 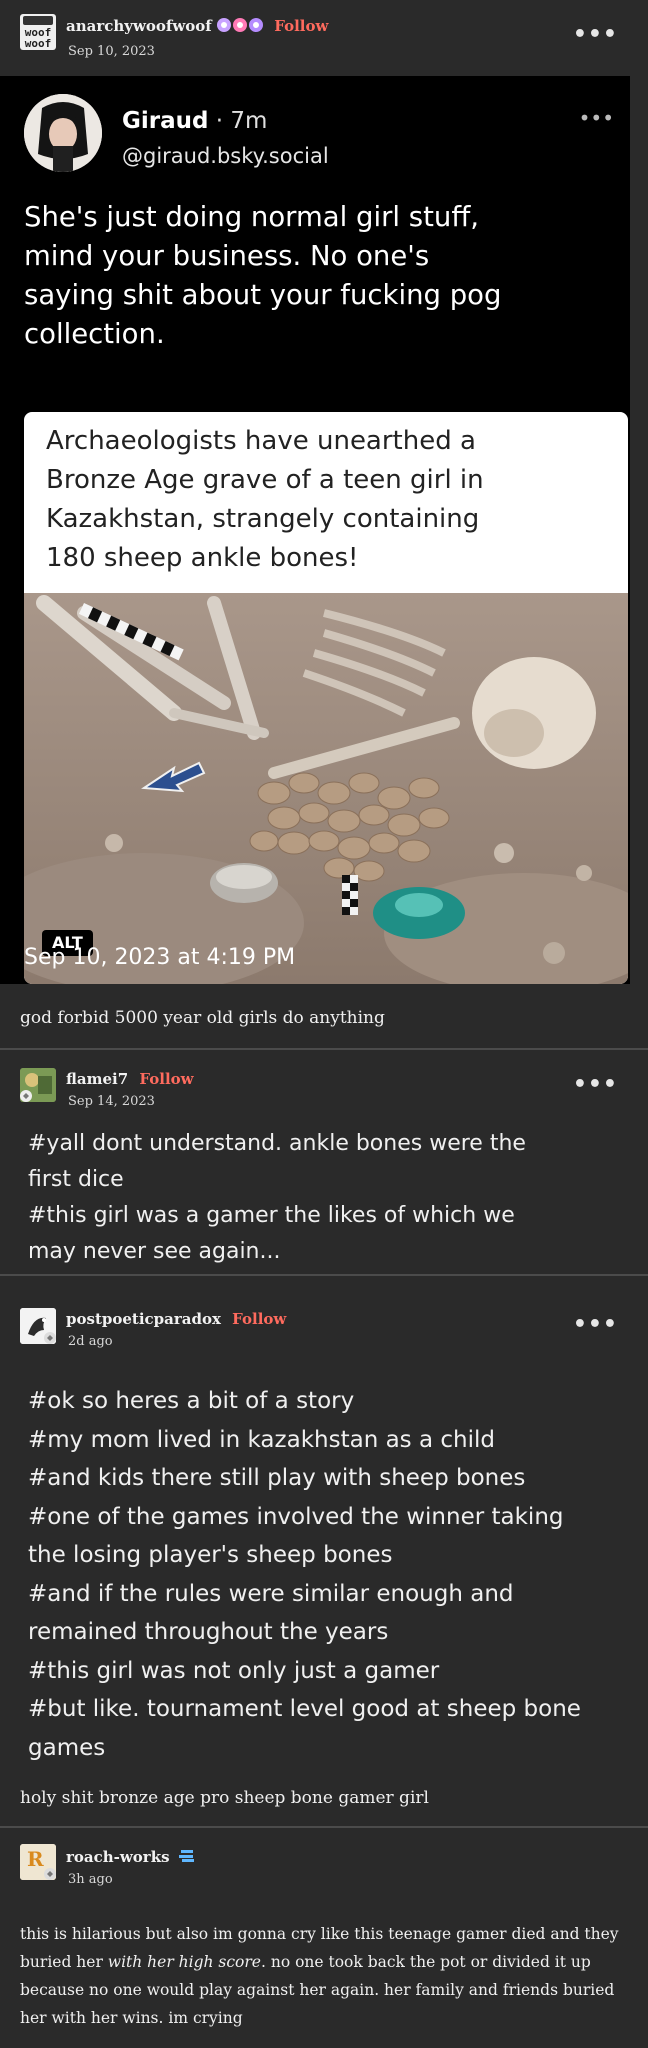 What do you see at coordinates (333, 1440) in the screenshot?
I see `tag-line: #my mom lived in kazakhstan as a child` at bounding box center [333, 1440].